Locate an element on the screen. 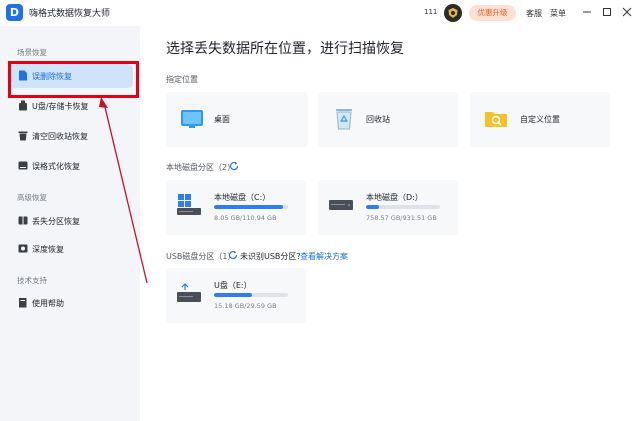 This screenshot has width=640, height=421. section-tech-support: 技术支持 is located at coordinates (32, 280).